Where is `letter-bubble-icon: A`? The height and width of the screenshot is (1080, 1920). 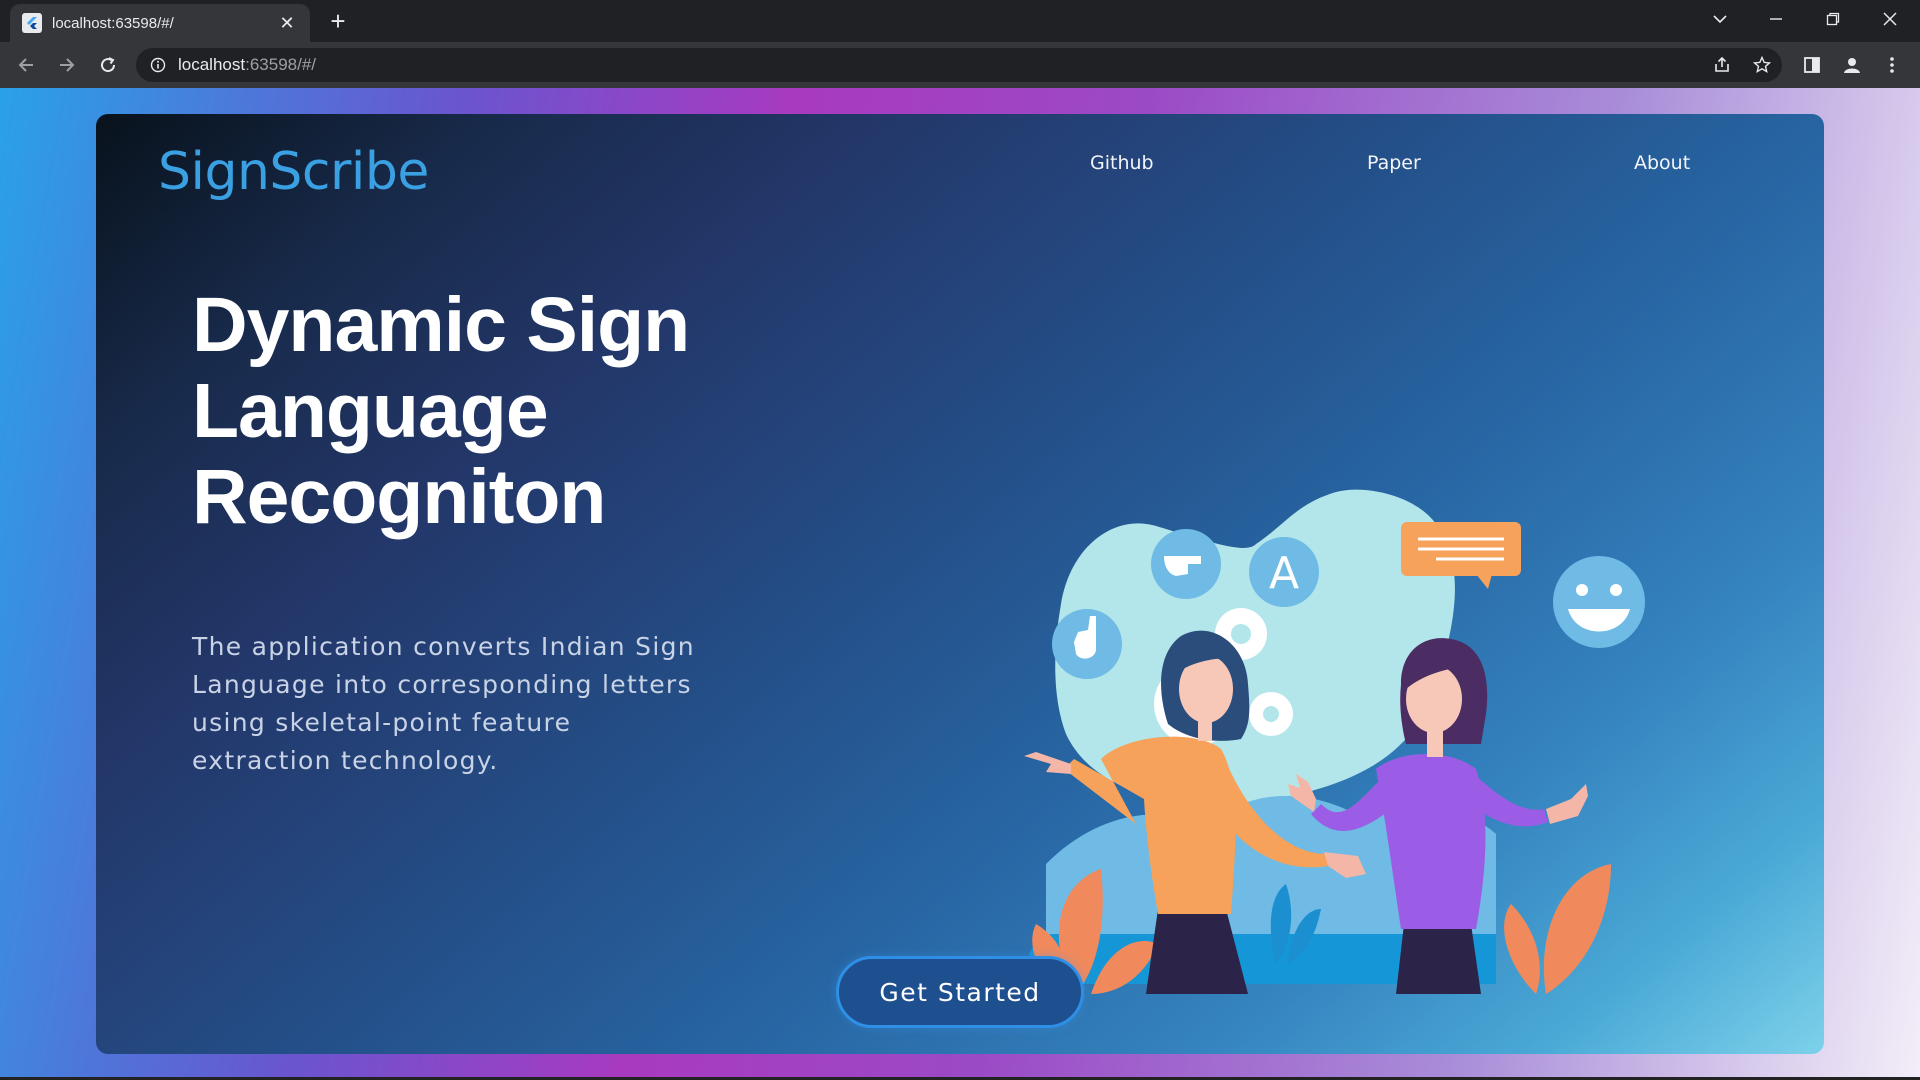
letter-bubble-icon: A is located at coordinates (1284, 572).